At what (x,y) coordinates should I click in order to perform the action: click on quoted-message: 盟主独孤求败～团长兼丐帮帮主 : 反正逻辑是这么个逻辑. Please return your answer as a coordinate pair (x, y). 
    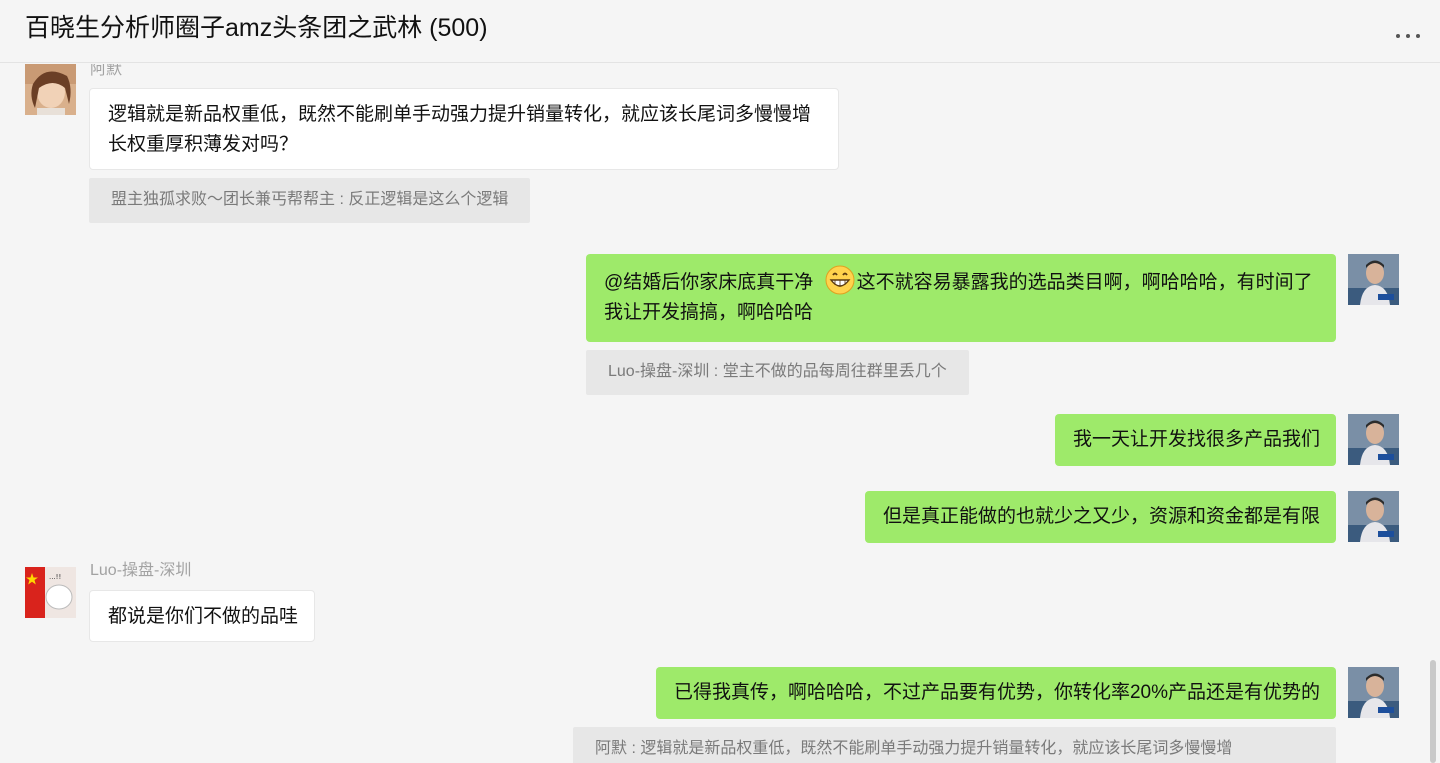
    Looking at the image, I should click on (310, 200).